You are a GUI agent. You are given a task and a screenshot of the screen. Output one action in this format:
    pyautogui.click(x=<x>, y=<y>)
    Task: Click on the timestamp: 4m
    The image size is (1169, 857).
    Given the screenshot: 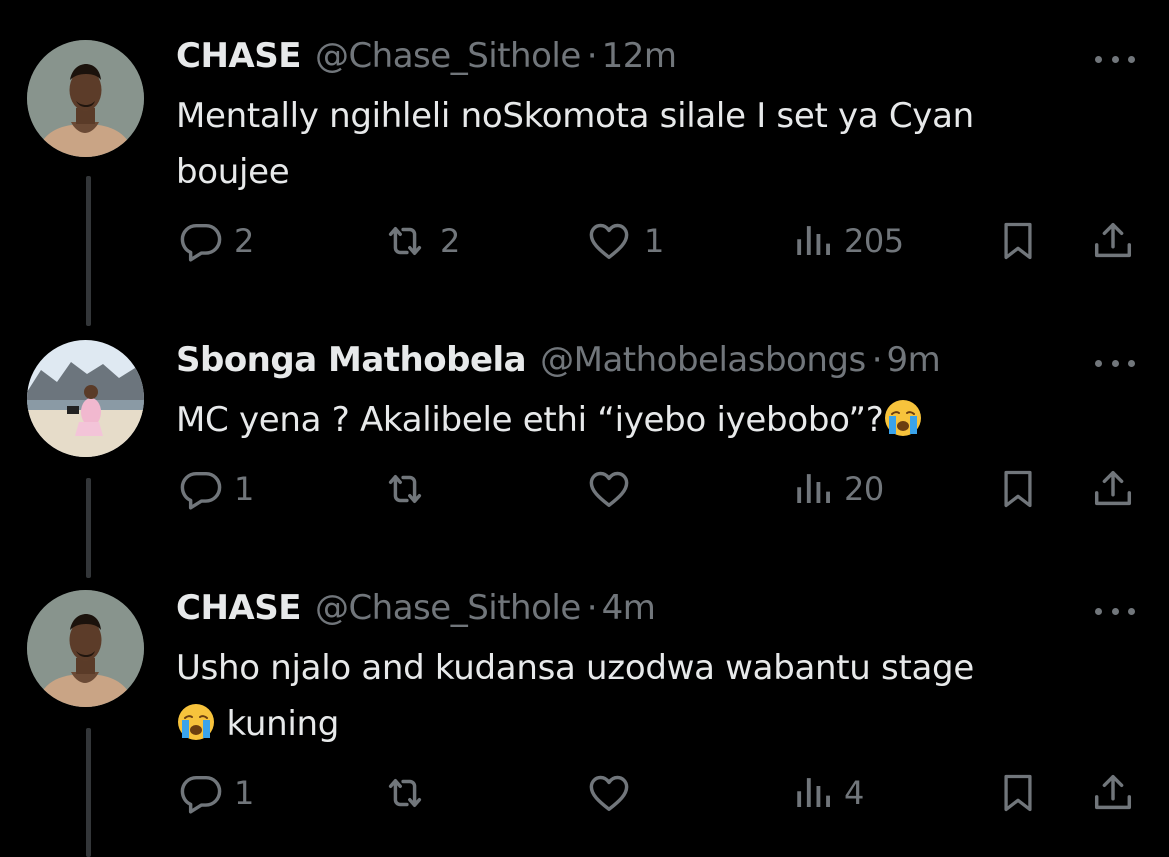 What is the action you would take?
    pyautogui.click(x=629, y=608)
    